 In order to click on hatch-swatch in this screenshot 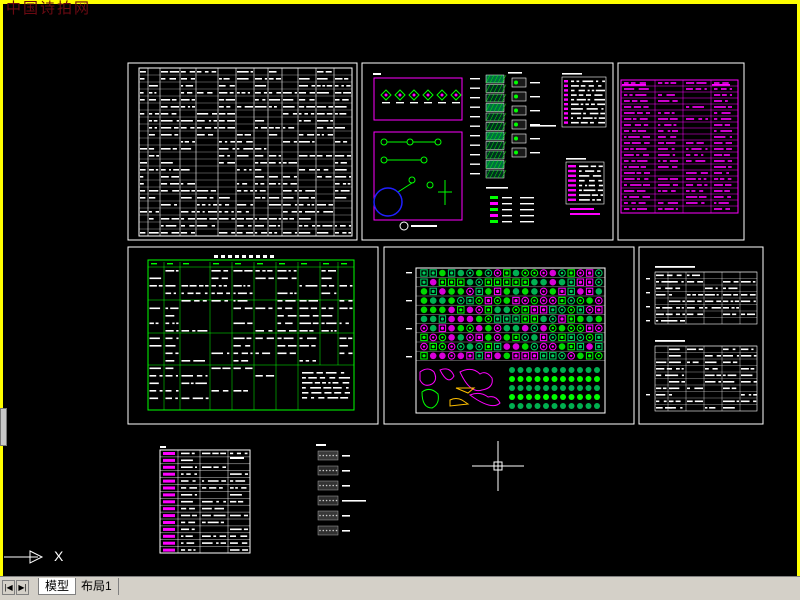, I will do `click(328, 500)`.